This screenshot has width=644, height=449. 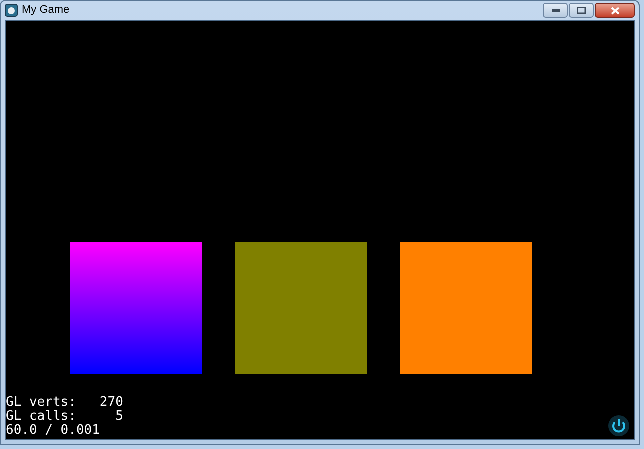 I want to click on stats-line: GL calls: 5, so click(x=65, y=417).